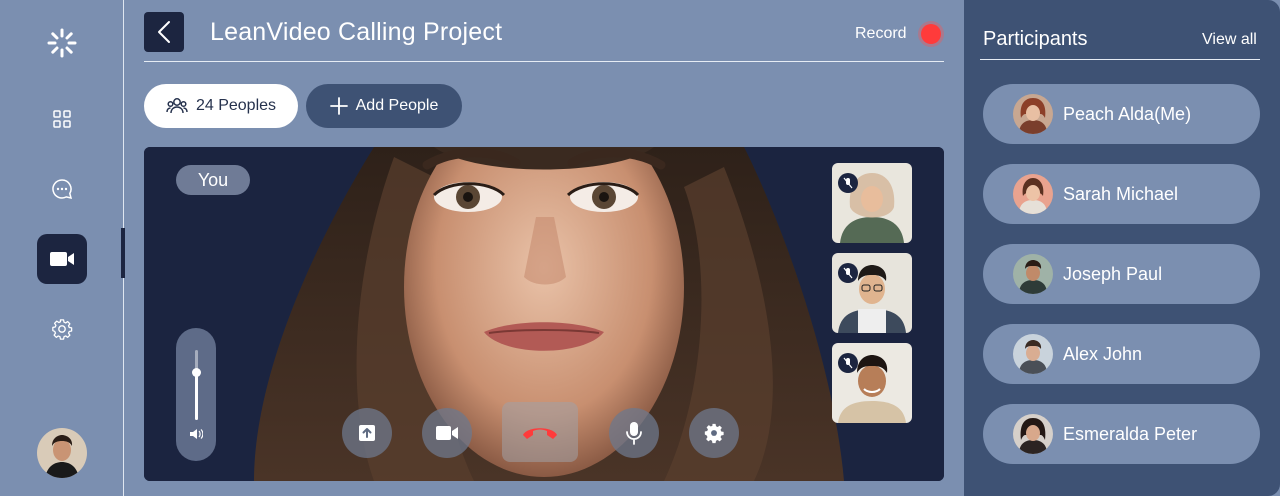  I want to click on add-people-button: Add People, so click(384, 106).